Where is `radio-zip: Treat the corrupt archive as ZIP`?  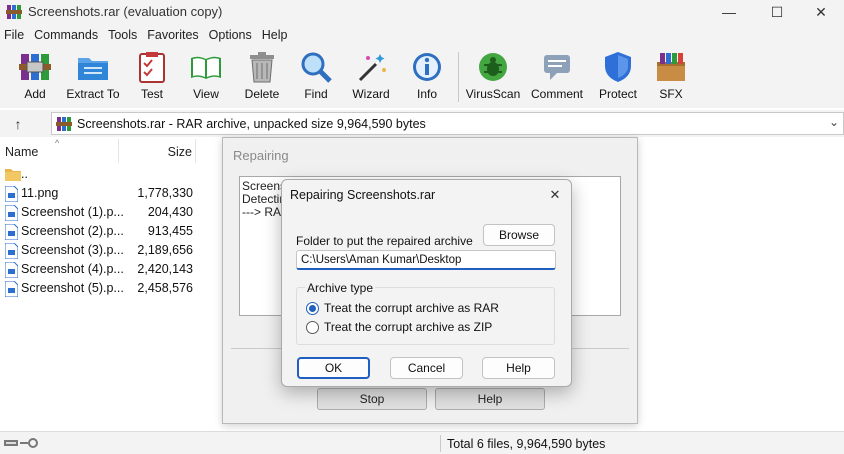 radio-zip: Treat the corrupt archive as ZIP is located at coordinates (399, 327).